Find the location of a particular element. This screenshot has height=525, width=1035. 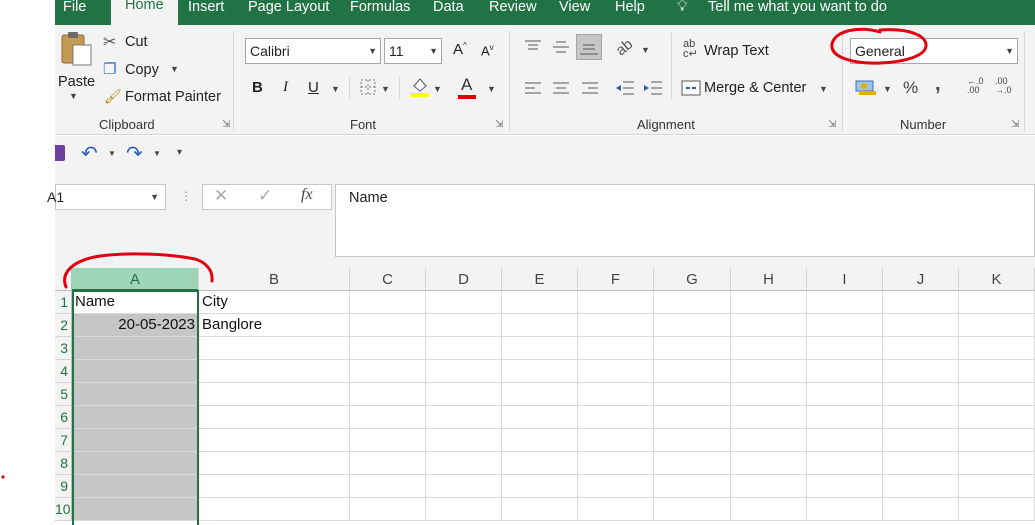

cell-f2 is located at coordinates (616, 325).